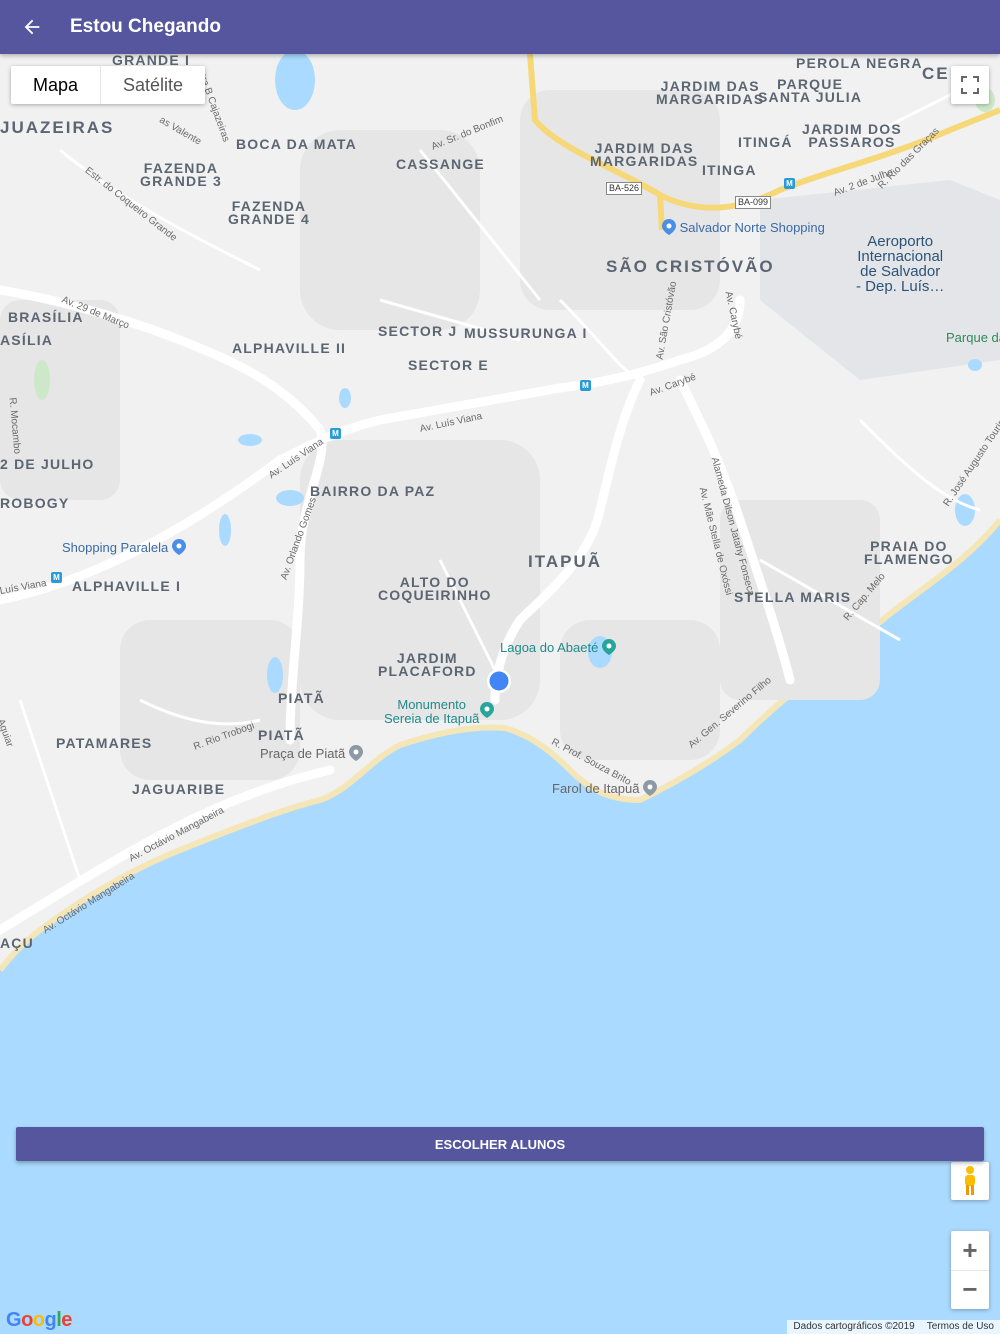  I want to click on poi-monumento-sereia: Monumento Sereia de Itapuã, so click(431, 712).